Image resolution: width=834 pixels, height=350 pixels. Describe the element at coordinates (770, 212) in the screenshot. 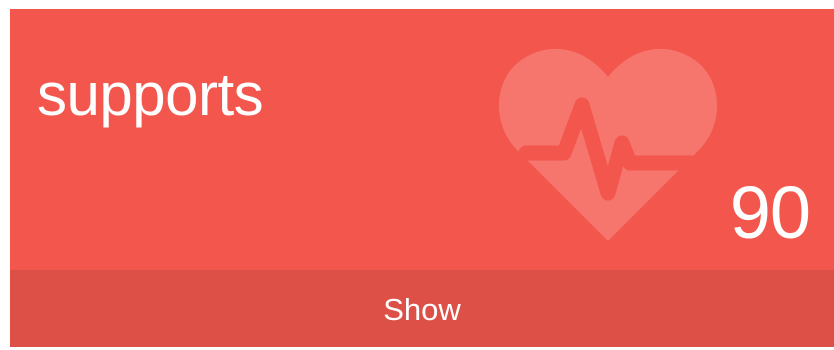

I see `card-count: 90` at that location.